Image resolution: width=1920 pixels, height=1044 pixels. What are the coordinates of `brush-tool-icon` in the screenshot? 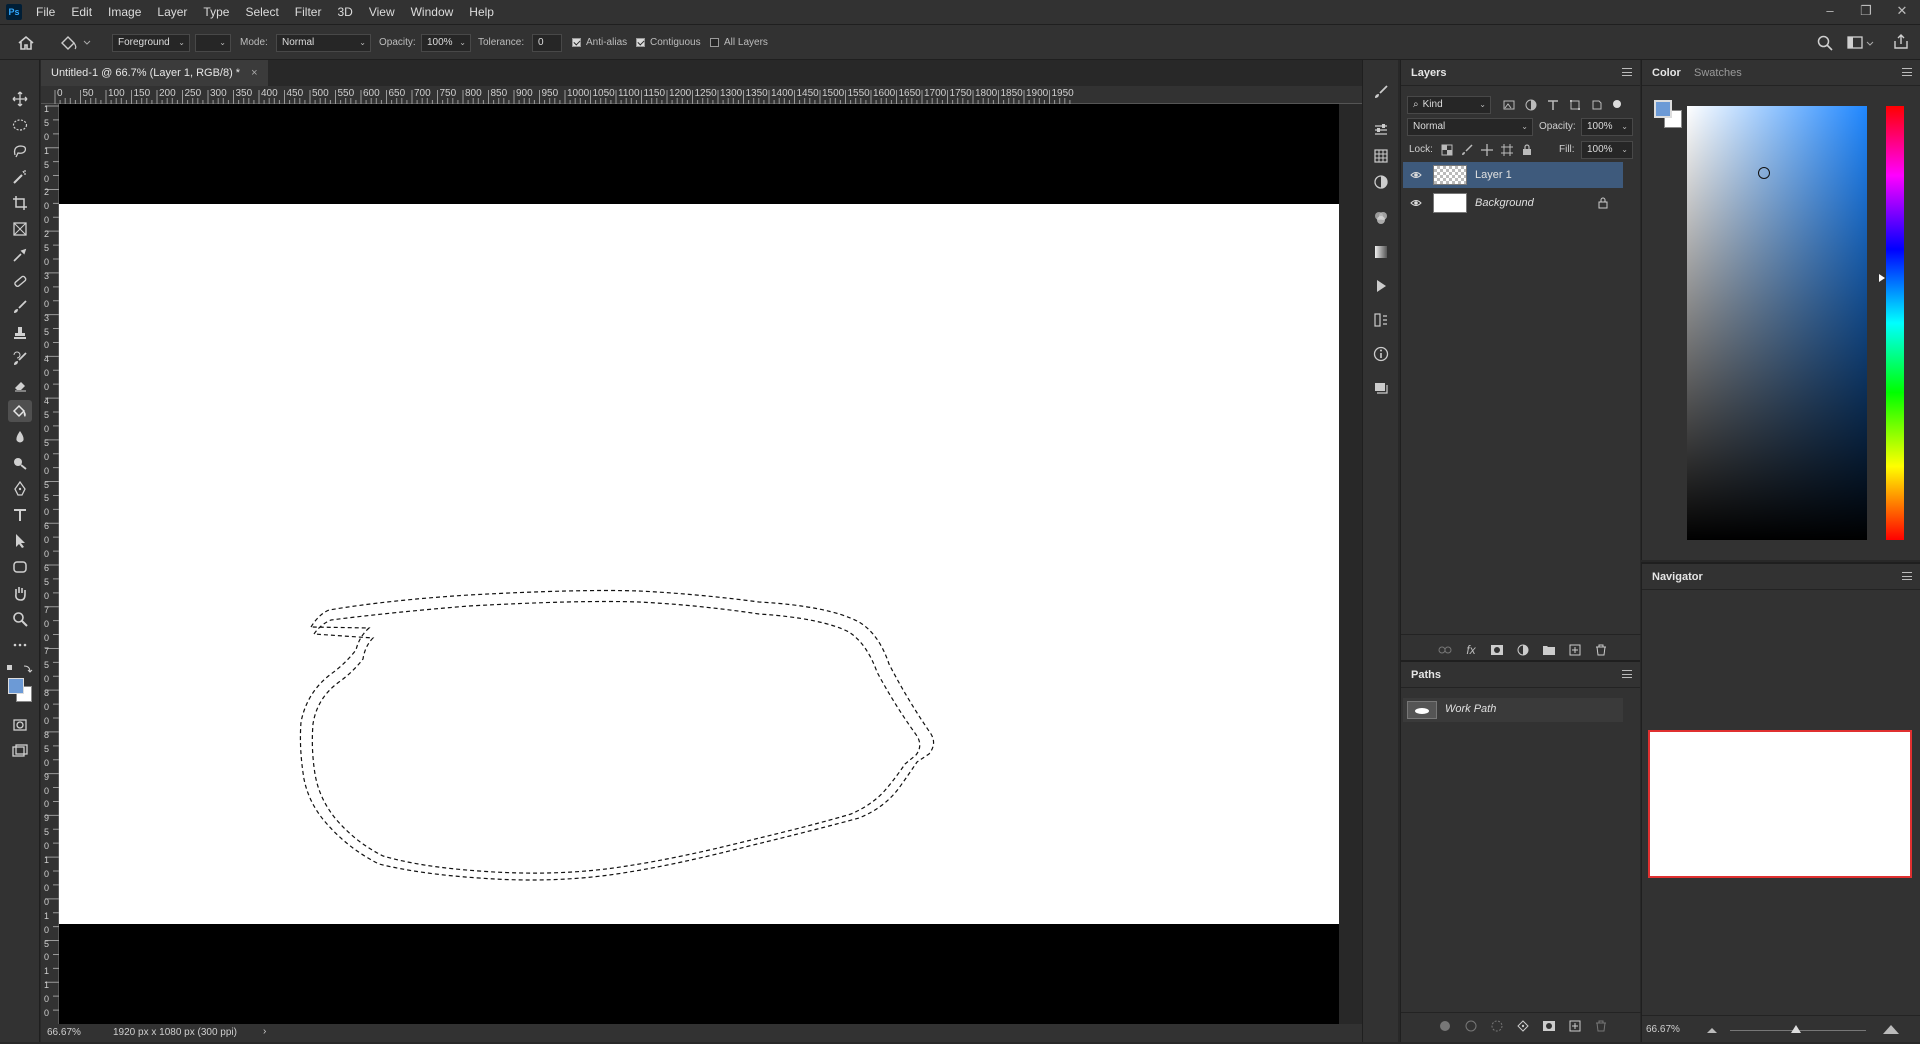 It's located at (20, 307).